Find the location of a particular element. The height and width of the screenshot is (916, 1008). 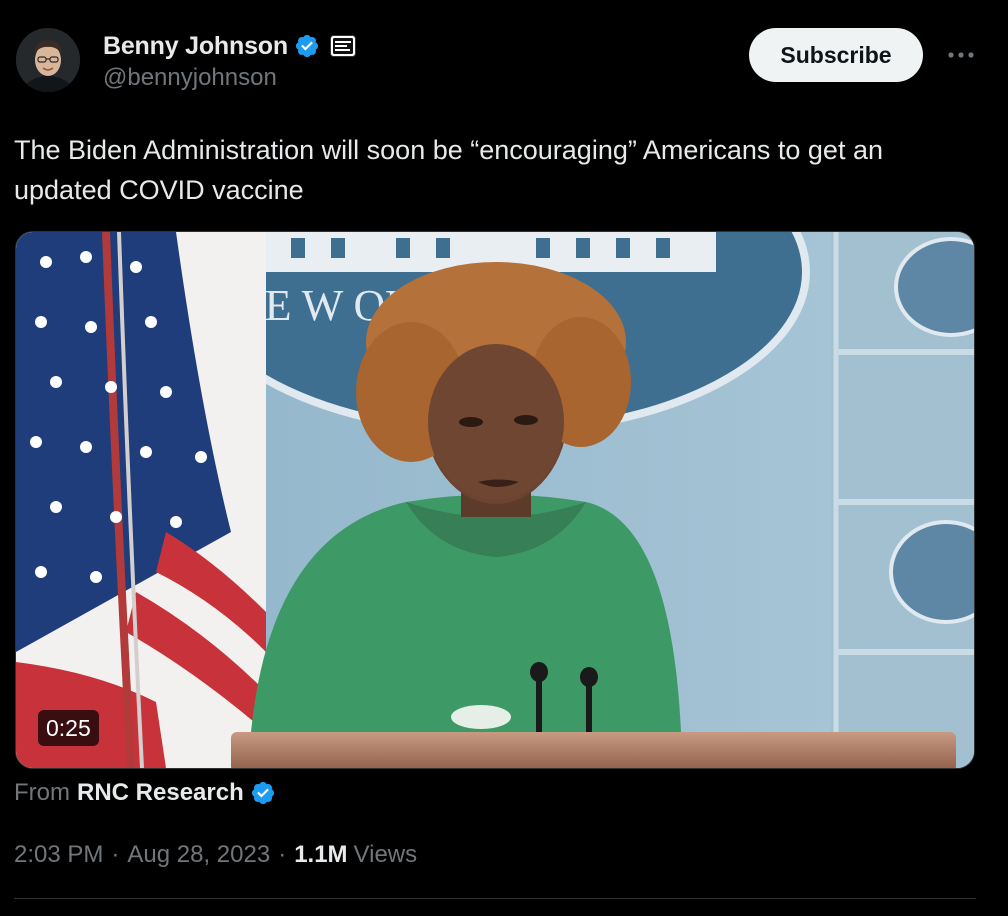

more-options-button is located at coordinates (961, 55).